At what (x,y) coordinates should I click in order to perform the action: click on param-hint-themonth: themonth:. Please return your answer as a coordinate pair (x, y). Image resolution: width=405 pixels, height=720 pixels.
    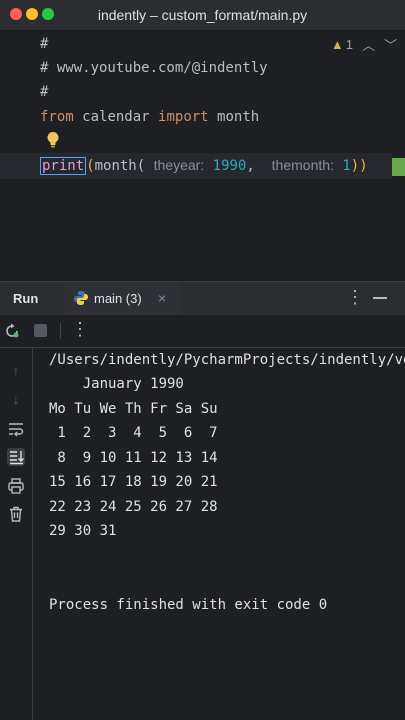
    Looking at the image, I should click on (302, 165).